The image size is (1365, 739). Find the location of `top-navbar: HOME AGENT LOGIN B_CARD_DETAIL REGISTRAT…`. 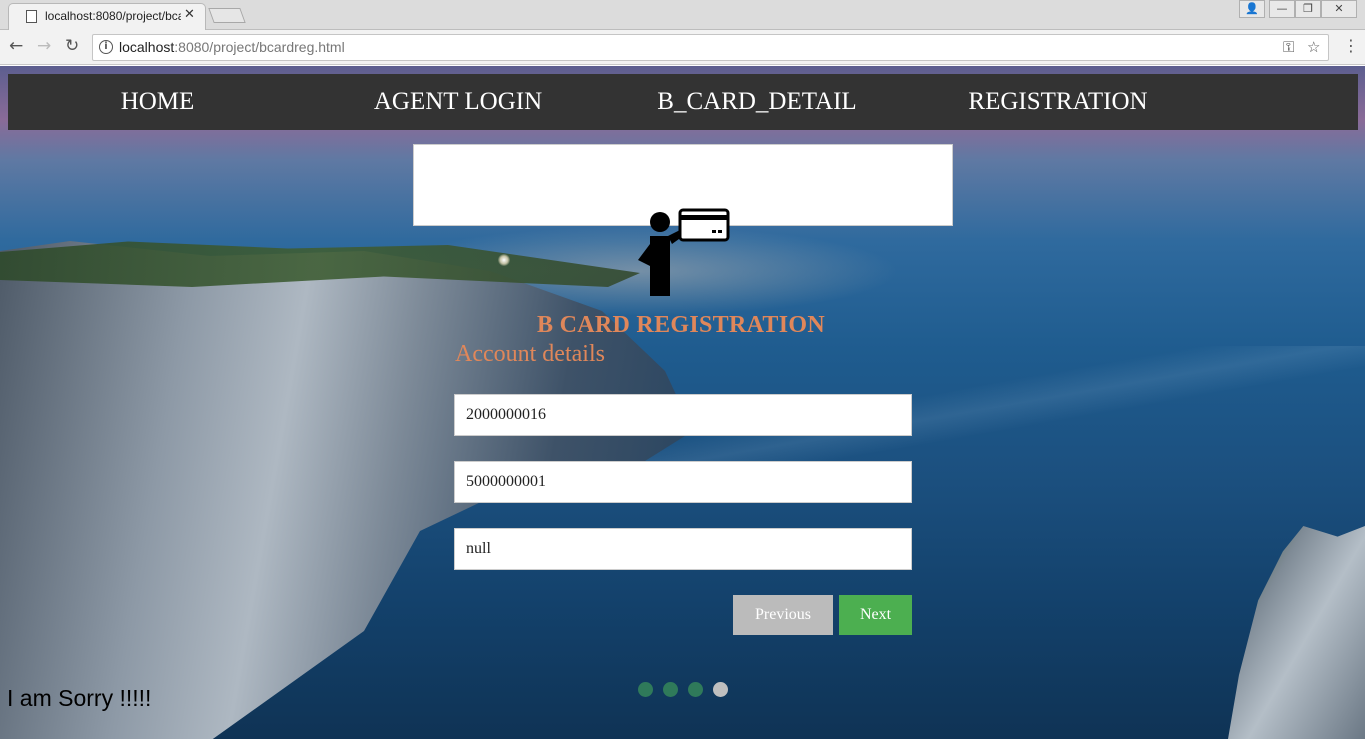

top-navbar: HOME AGENT LOGIN B_CARD_DETAIL REGISTRAT… is located at coordinates (683, 102).